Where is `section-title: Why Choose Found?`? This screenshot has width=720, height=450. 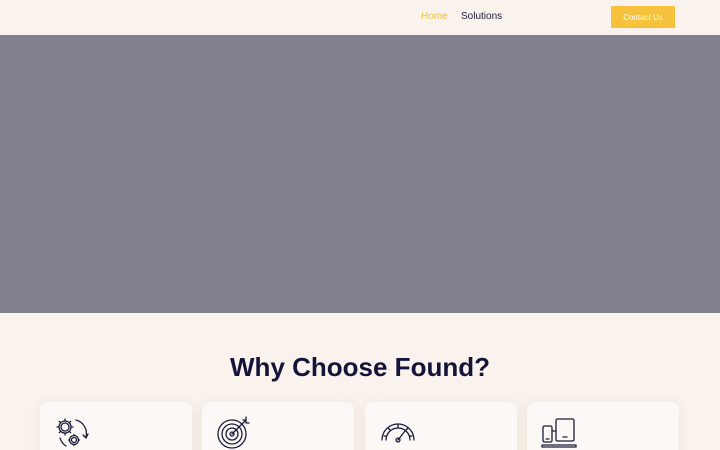 section-title: Why Choose Found? is located at coordinates (360, 367).